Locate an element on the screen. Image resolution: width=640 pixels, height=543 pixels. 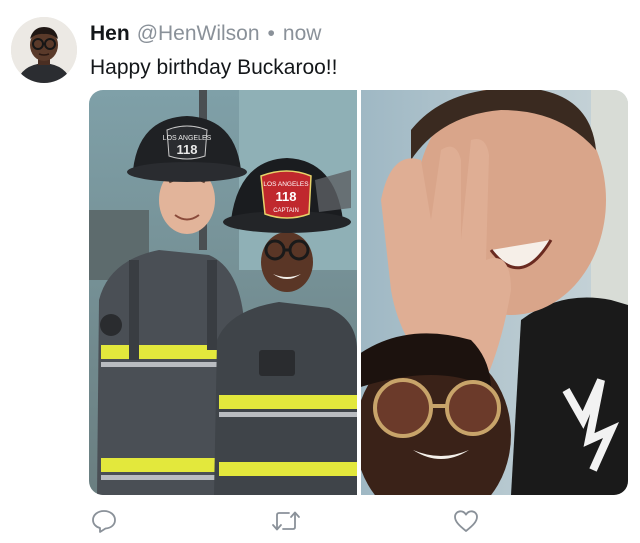
tweet-text: Happy birthday Buckaroo!! is located at coordinates (214, 67).